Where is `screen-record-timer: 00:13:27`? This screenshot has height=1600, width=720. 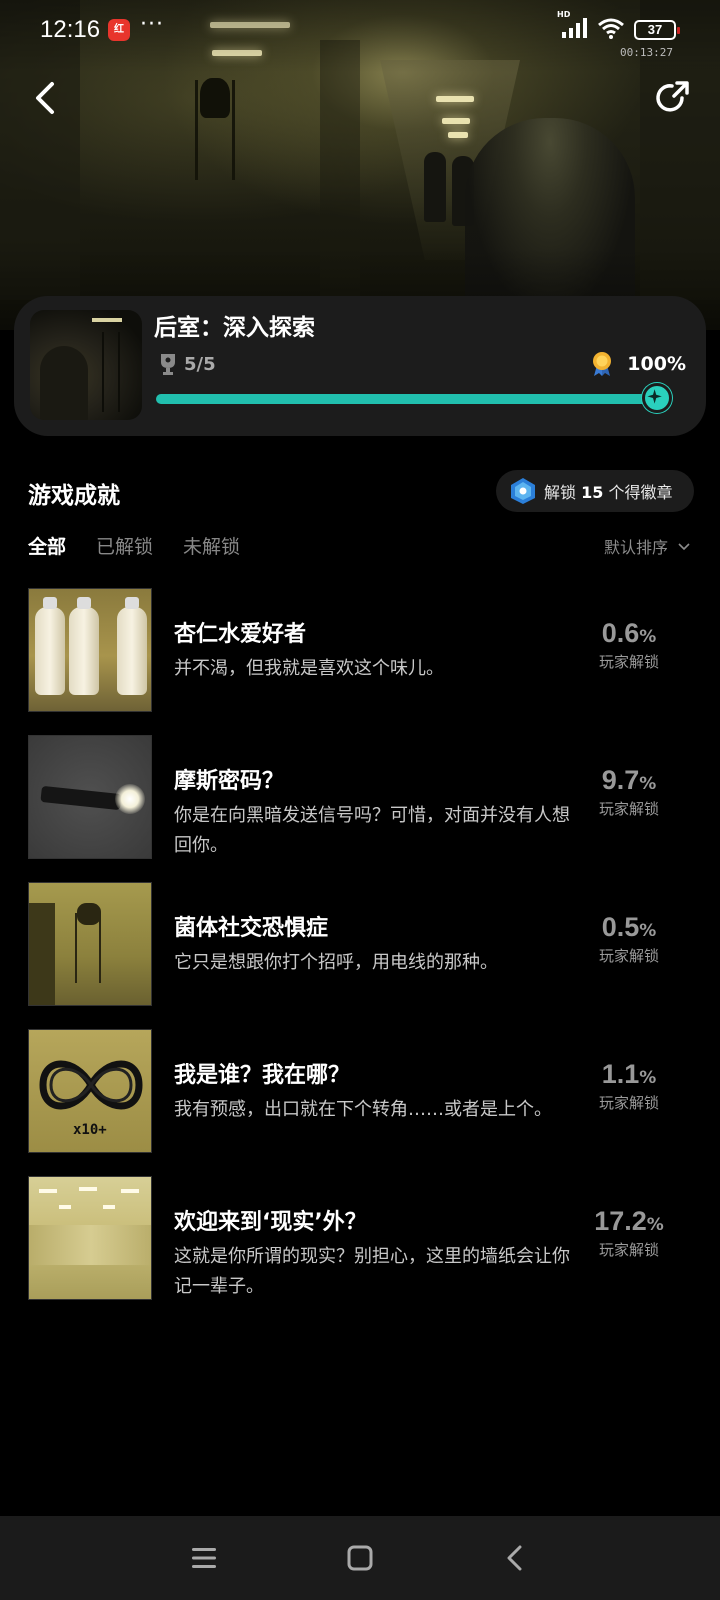 screen-record-timer: 00:13:27 is located at coordinates (646, 52).